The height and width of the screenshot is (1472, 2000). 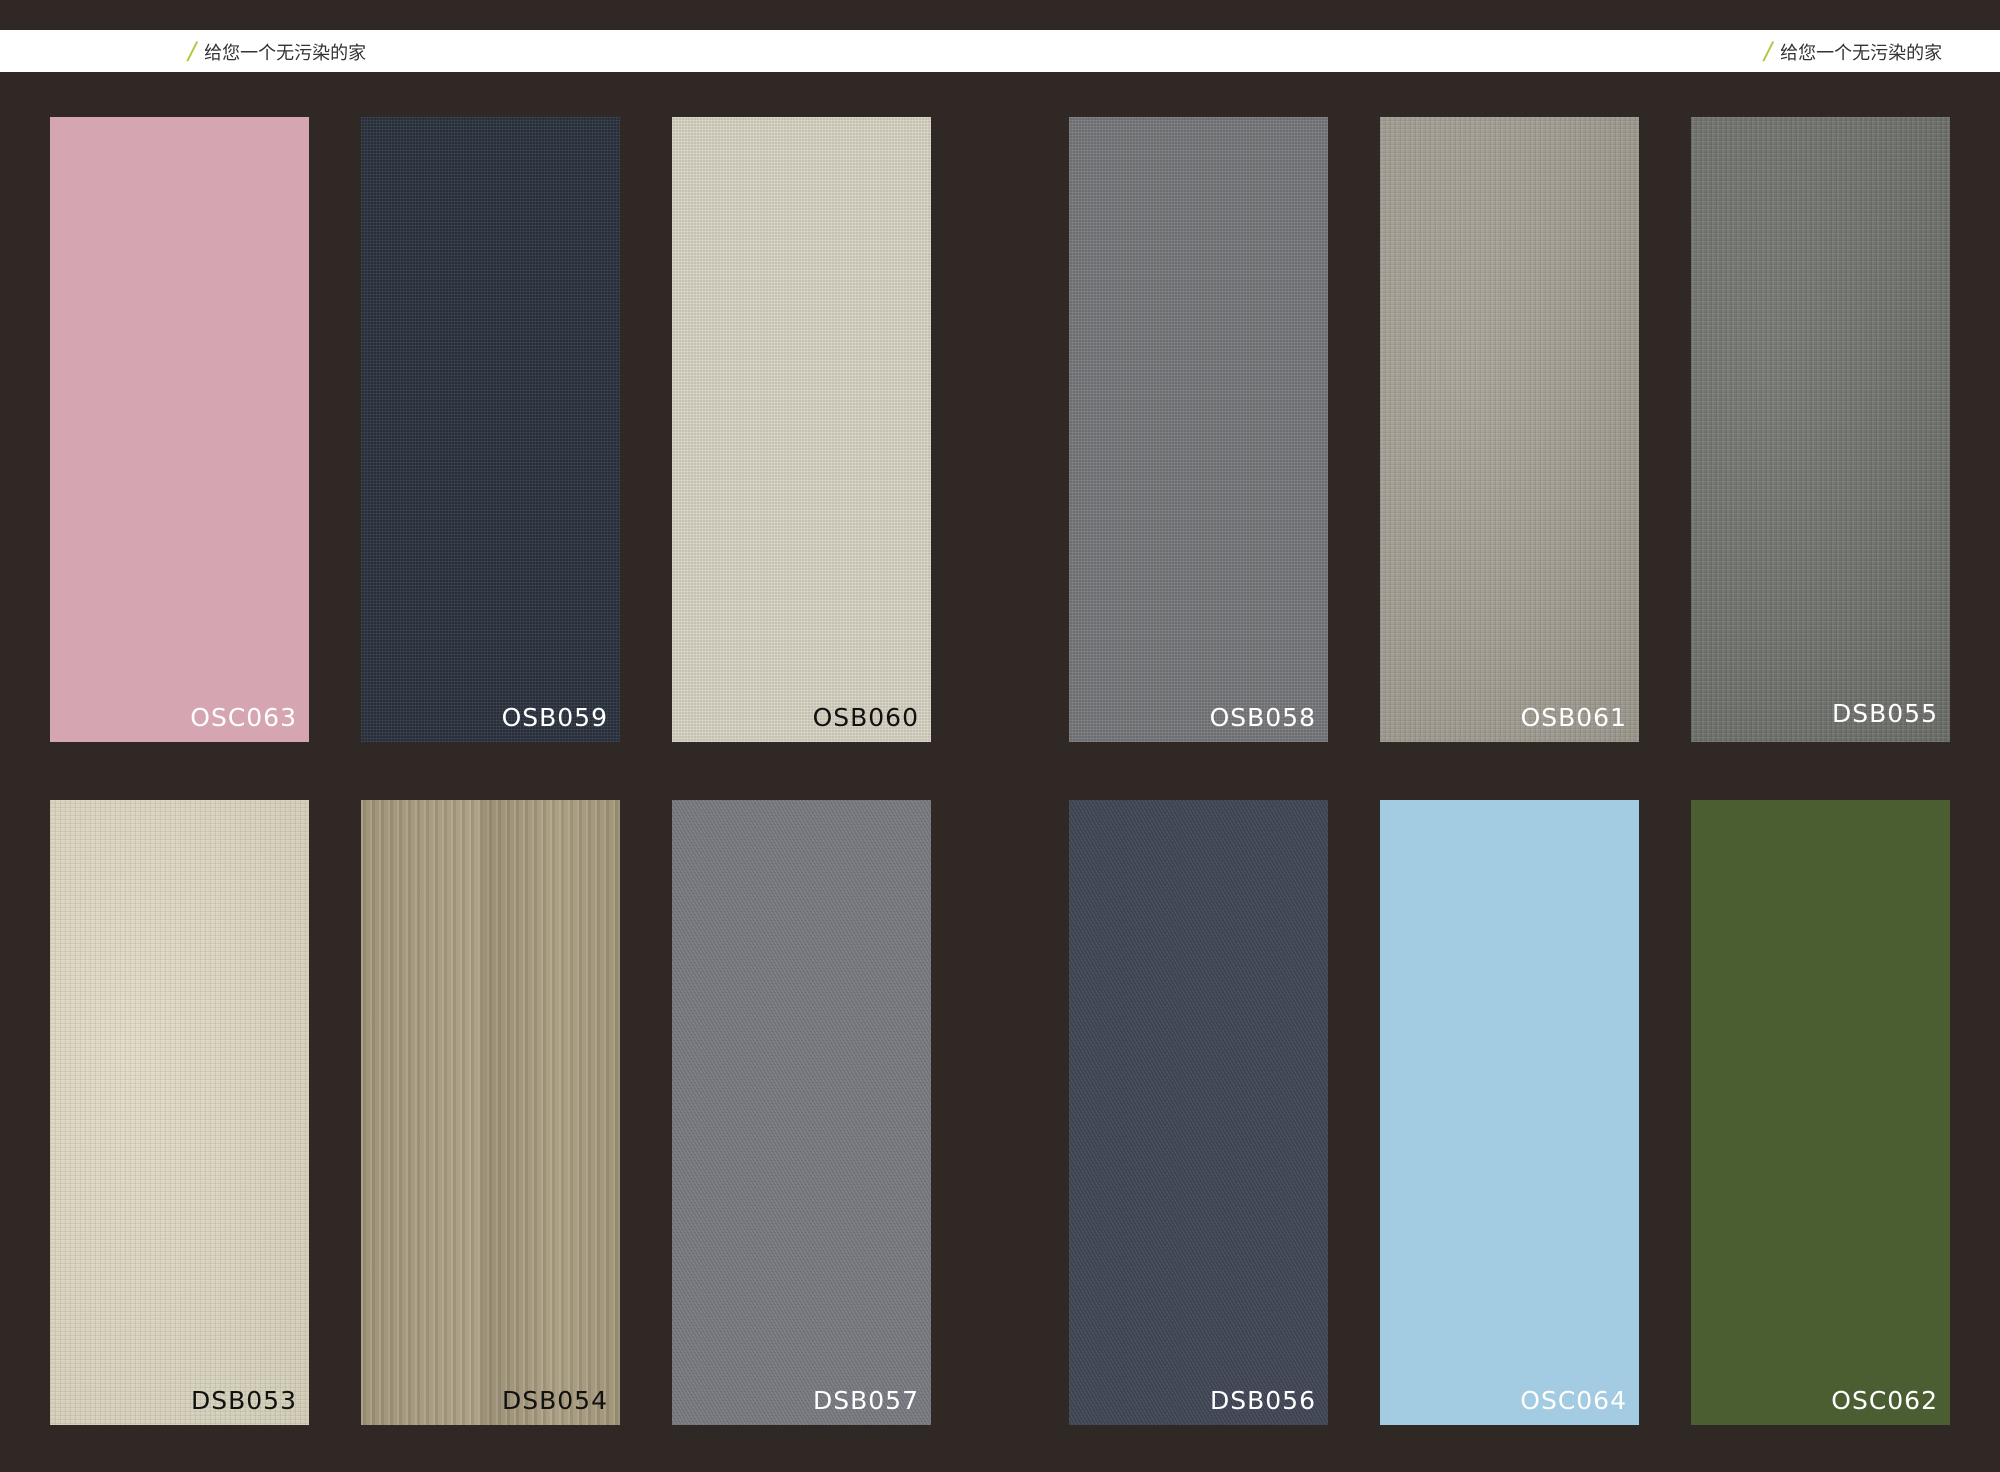 I want to click on swatch-card: OSB058, so click(x=1198, y=429).